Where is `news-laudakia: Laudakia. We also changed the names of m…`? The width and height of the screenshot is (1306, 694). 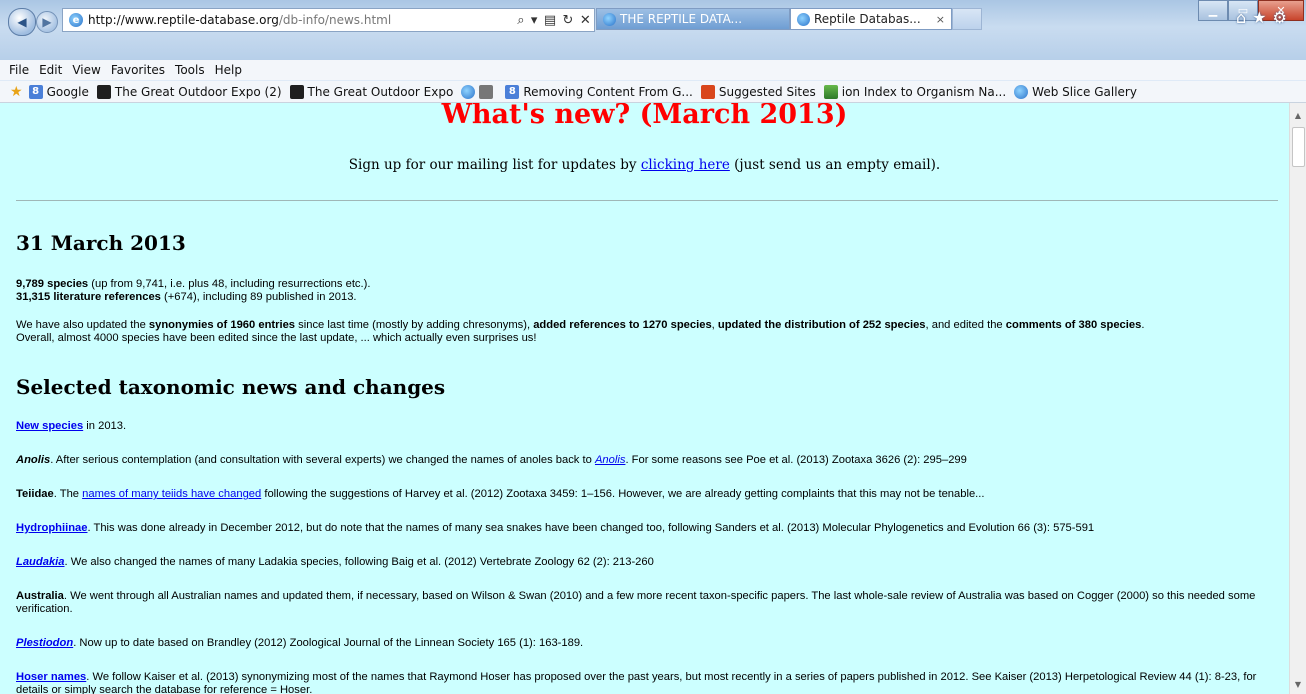 news-laudakia: Laudakia. We also changed the names of m… is located at coordinates (335, 562).